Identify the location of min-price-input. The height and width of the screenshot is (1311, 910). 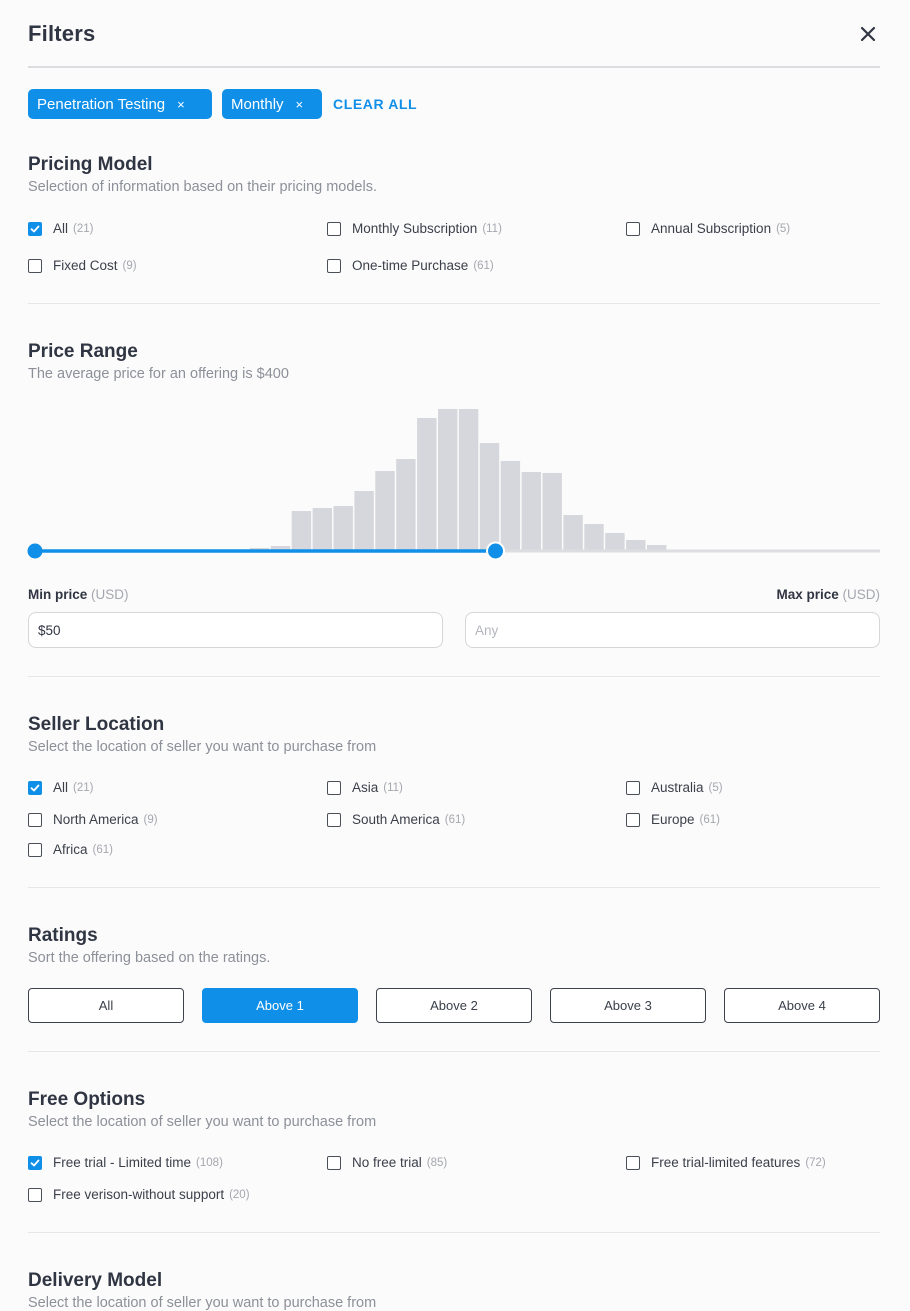
(235, 630).